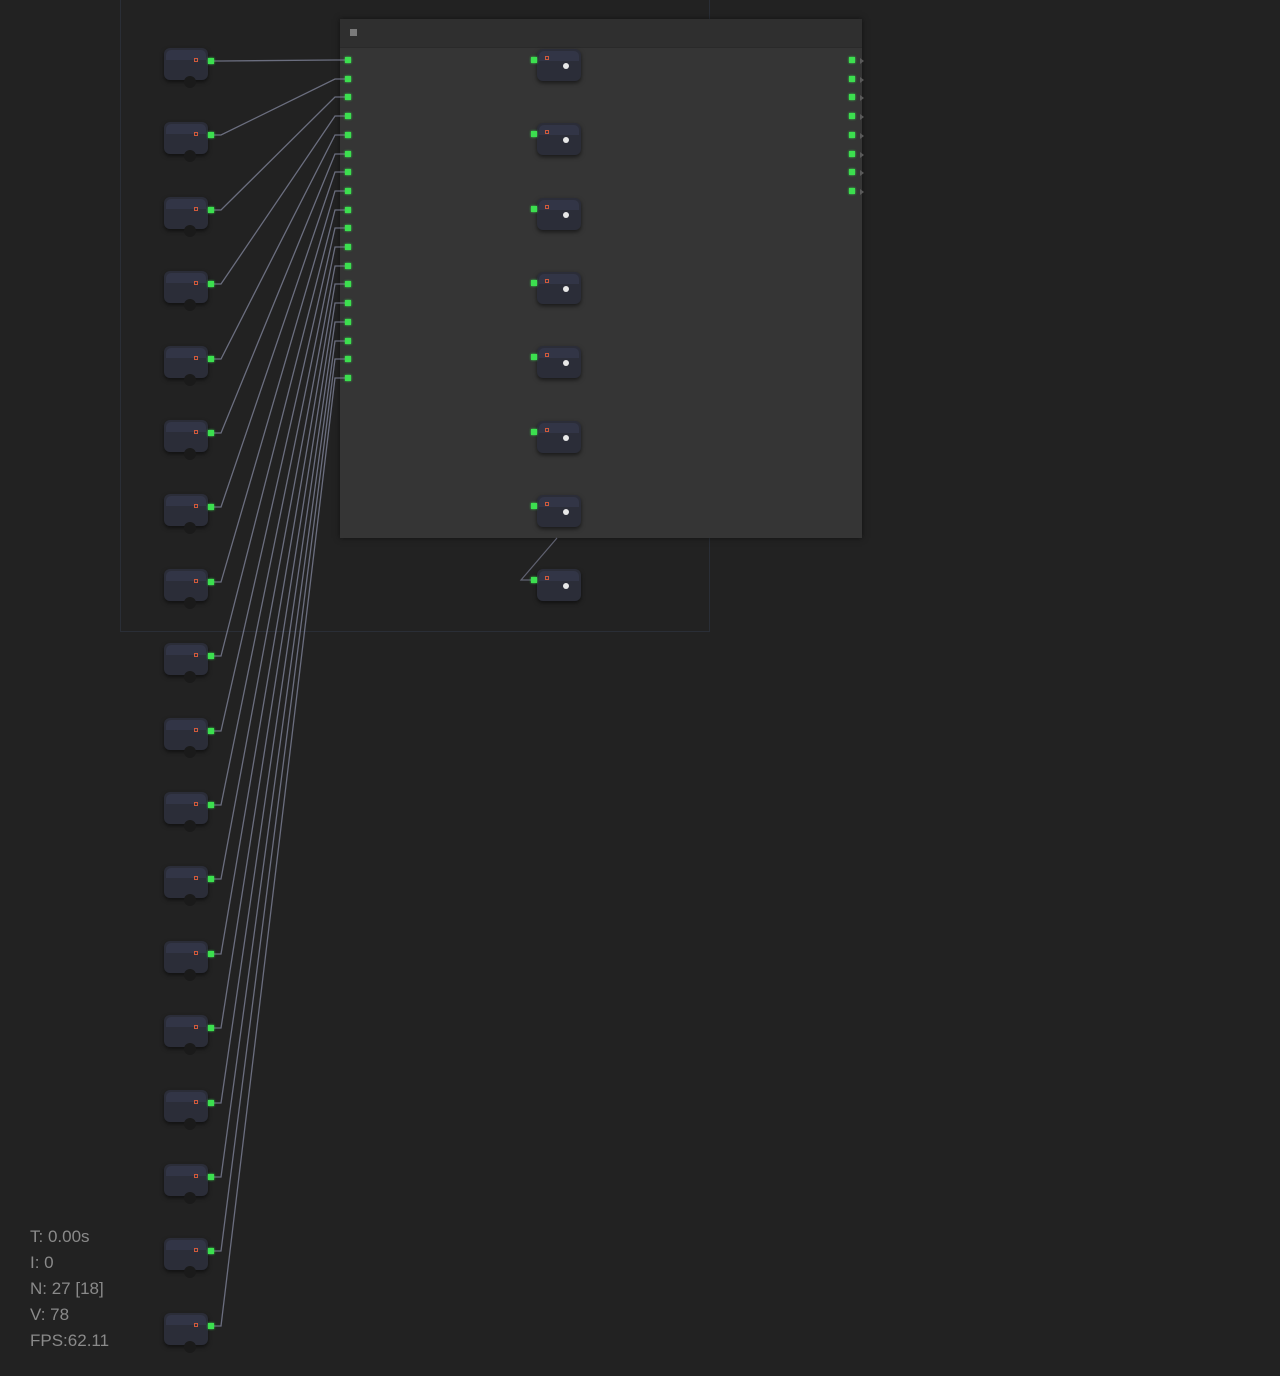 The width and height of the screenshot is (1280, 1376). Describe the element at coordinates (69, 1289) in the screenshot. I see `render-stats: T: 0.00s I: 0 N: 27 [18] V: 78 FPS:62.11` at that location.